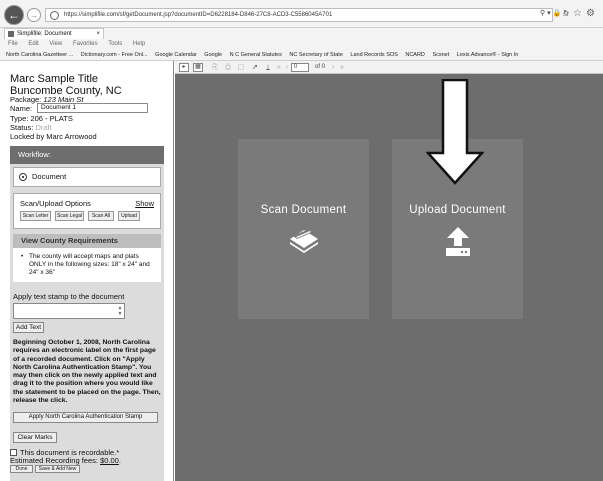 This screenshot has width=603, height=481. What do you see at coordinates (287, 67) in the screenshot?
I see `prev-page-icon: ‹` at bounding box center [287, 67].